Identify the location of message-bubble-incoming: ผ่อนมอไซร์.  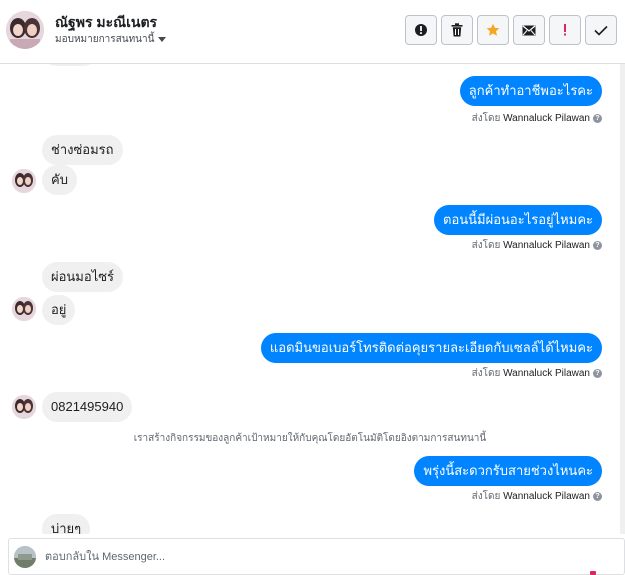
(83, 277).